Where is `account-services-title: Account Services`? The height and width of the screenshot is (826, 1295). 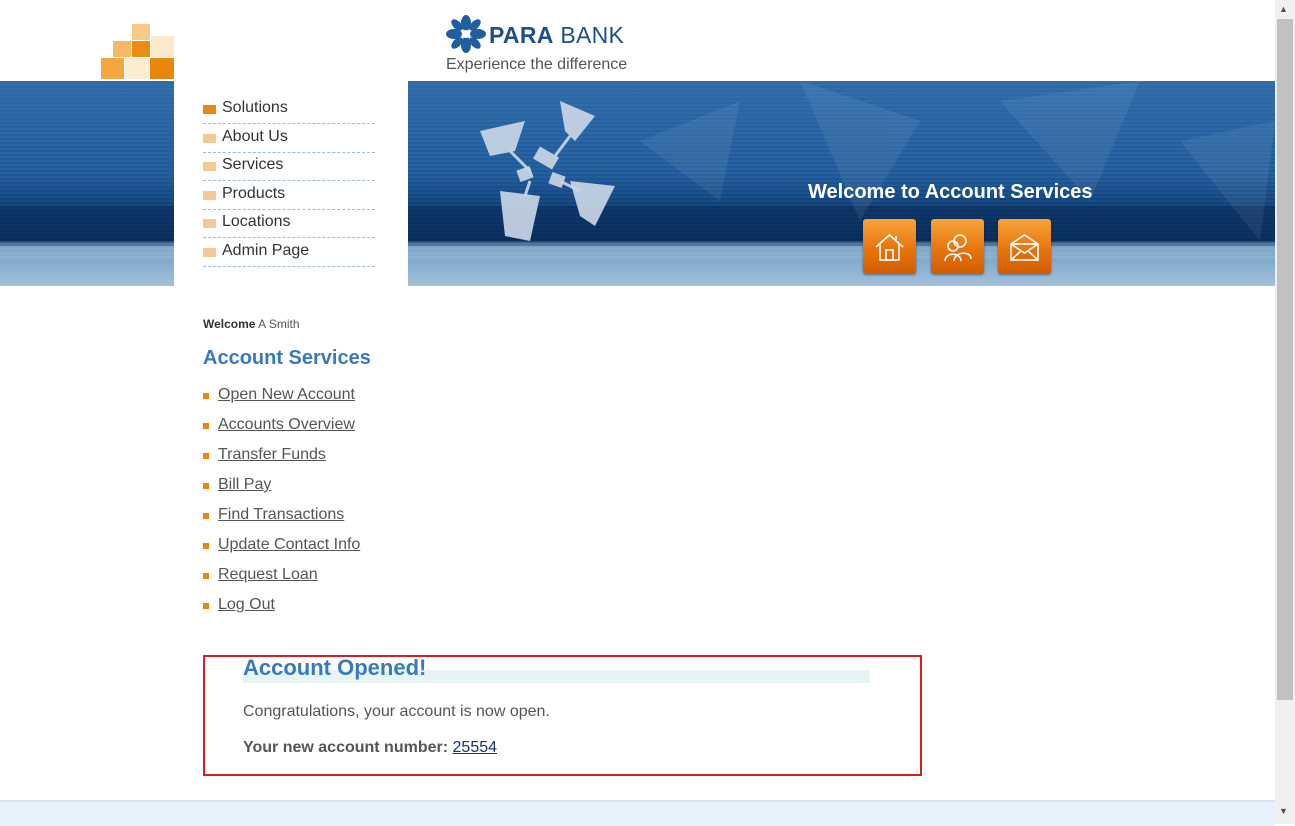
account-services-title: Account Services is located at coordinates (287, 358).